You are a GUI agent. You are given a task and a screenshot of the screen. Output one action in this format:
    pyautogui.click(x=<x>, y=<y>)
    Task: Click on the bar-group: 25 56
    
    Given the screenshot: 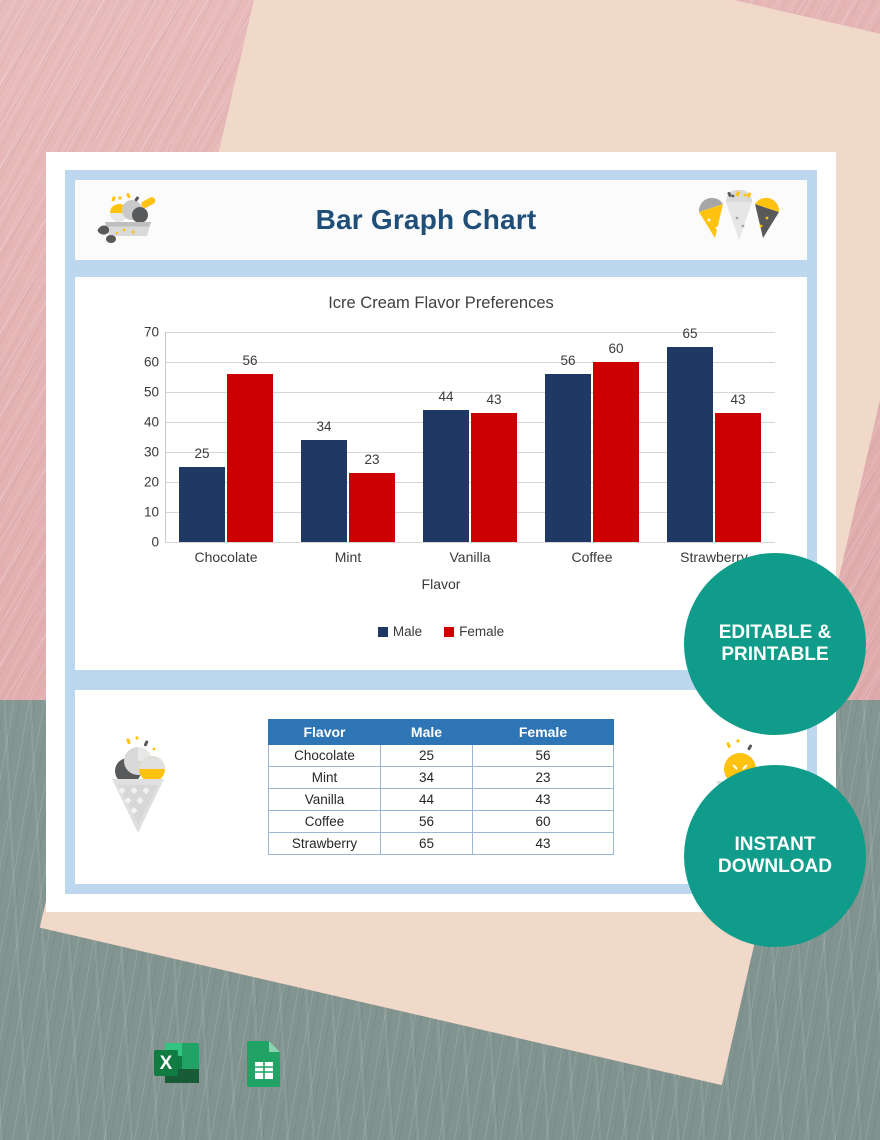 What is the action you would take?
    pyautogui.click(x=226, y=437)
    